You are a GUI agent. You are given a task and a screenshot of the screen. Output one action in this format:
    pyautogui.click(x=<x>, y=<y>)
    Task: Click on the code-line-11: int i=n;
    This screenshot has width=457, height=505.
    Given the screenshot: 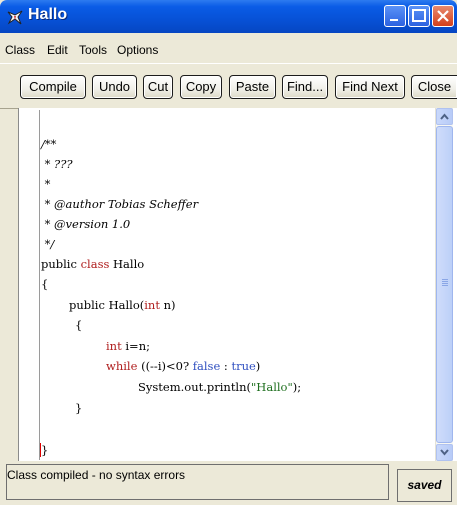 What is the action you would take?
    pyautogui.click(x=128, y=346)
    